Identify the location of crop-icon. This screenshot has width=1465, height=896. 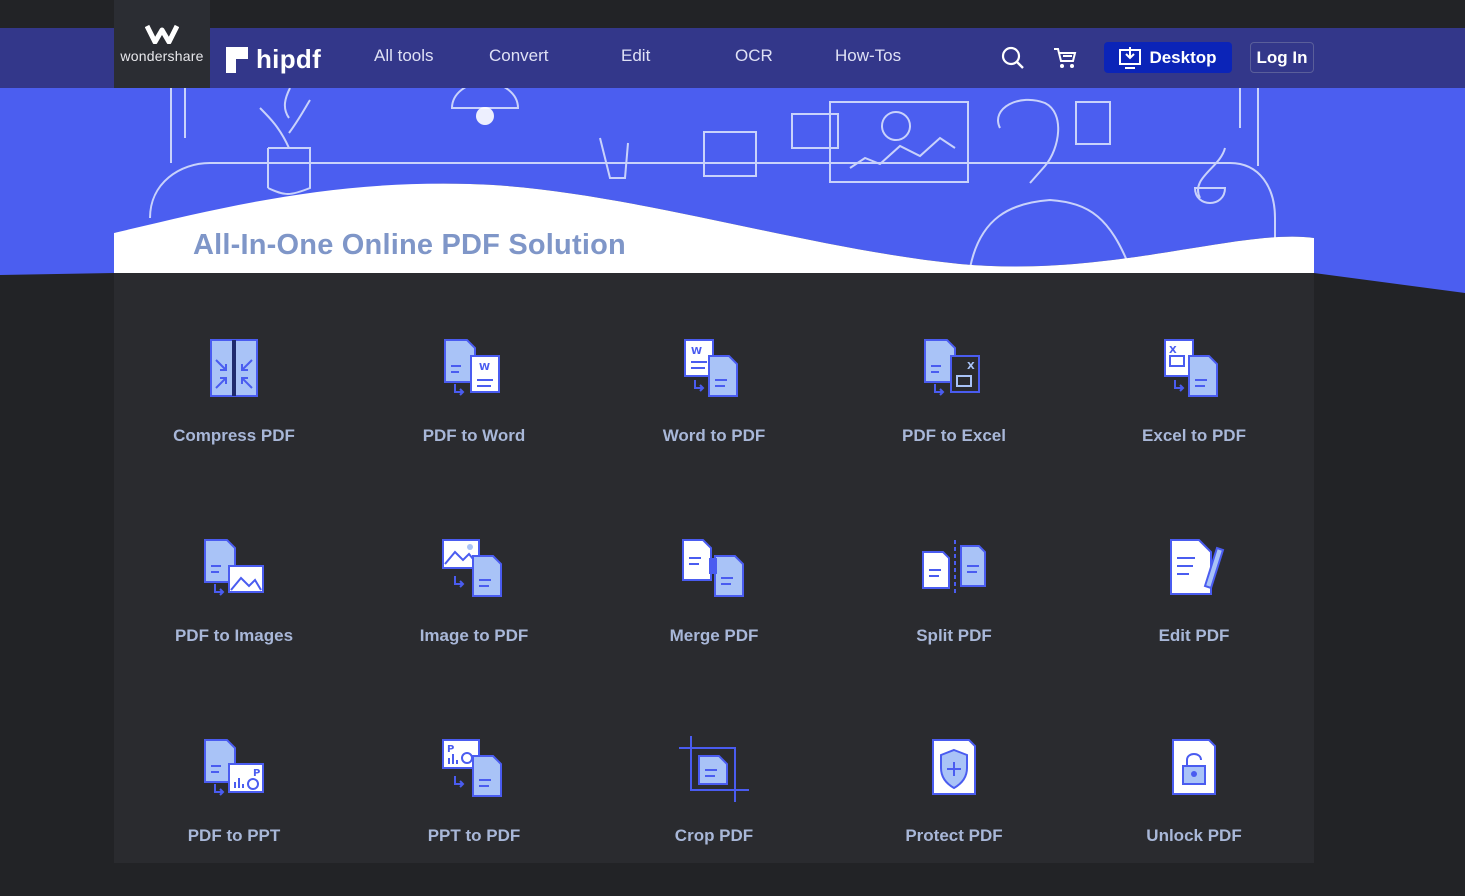
(714, 769).